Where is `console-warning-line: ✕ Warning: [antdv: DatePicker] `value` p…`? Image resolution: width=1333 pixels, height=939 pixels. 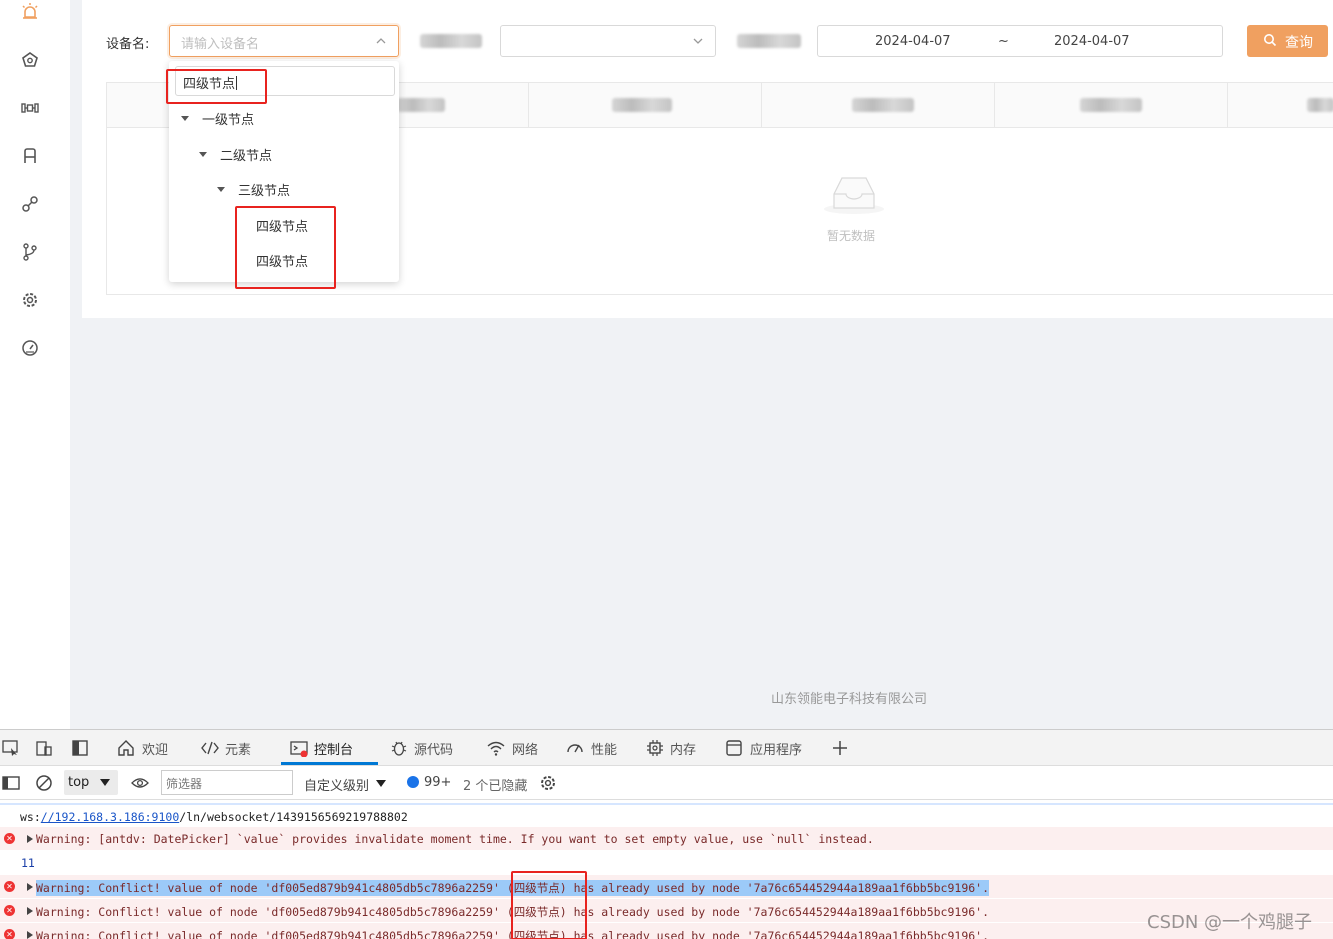 console-warning-line: ✕ Warning: [antdv: DatePicker] `value` p… is located at coordinates (666, 838).